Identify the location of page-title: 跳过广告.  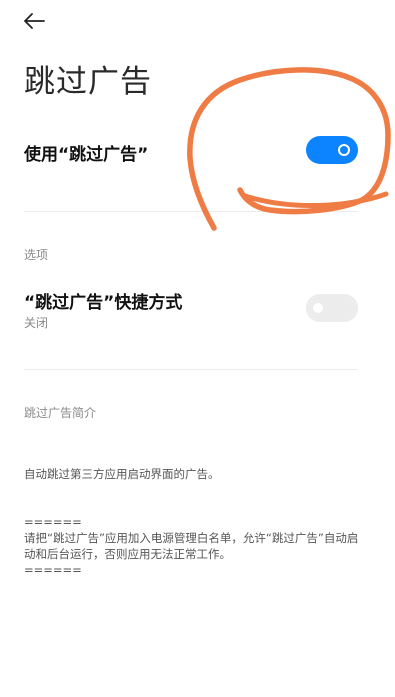
(88, 82).